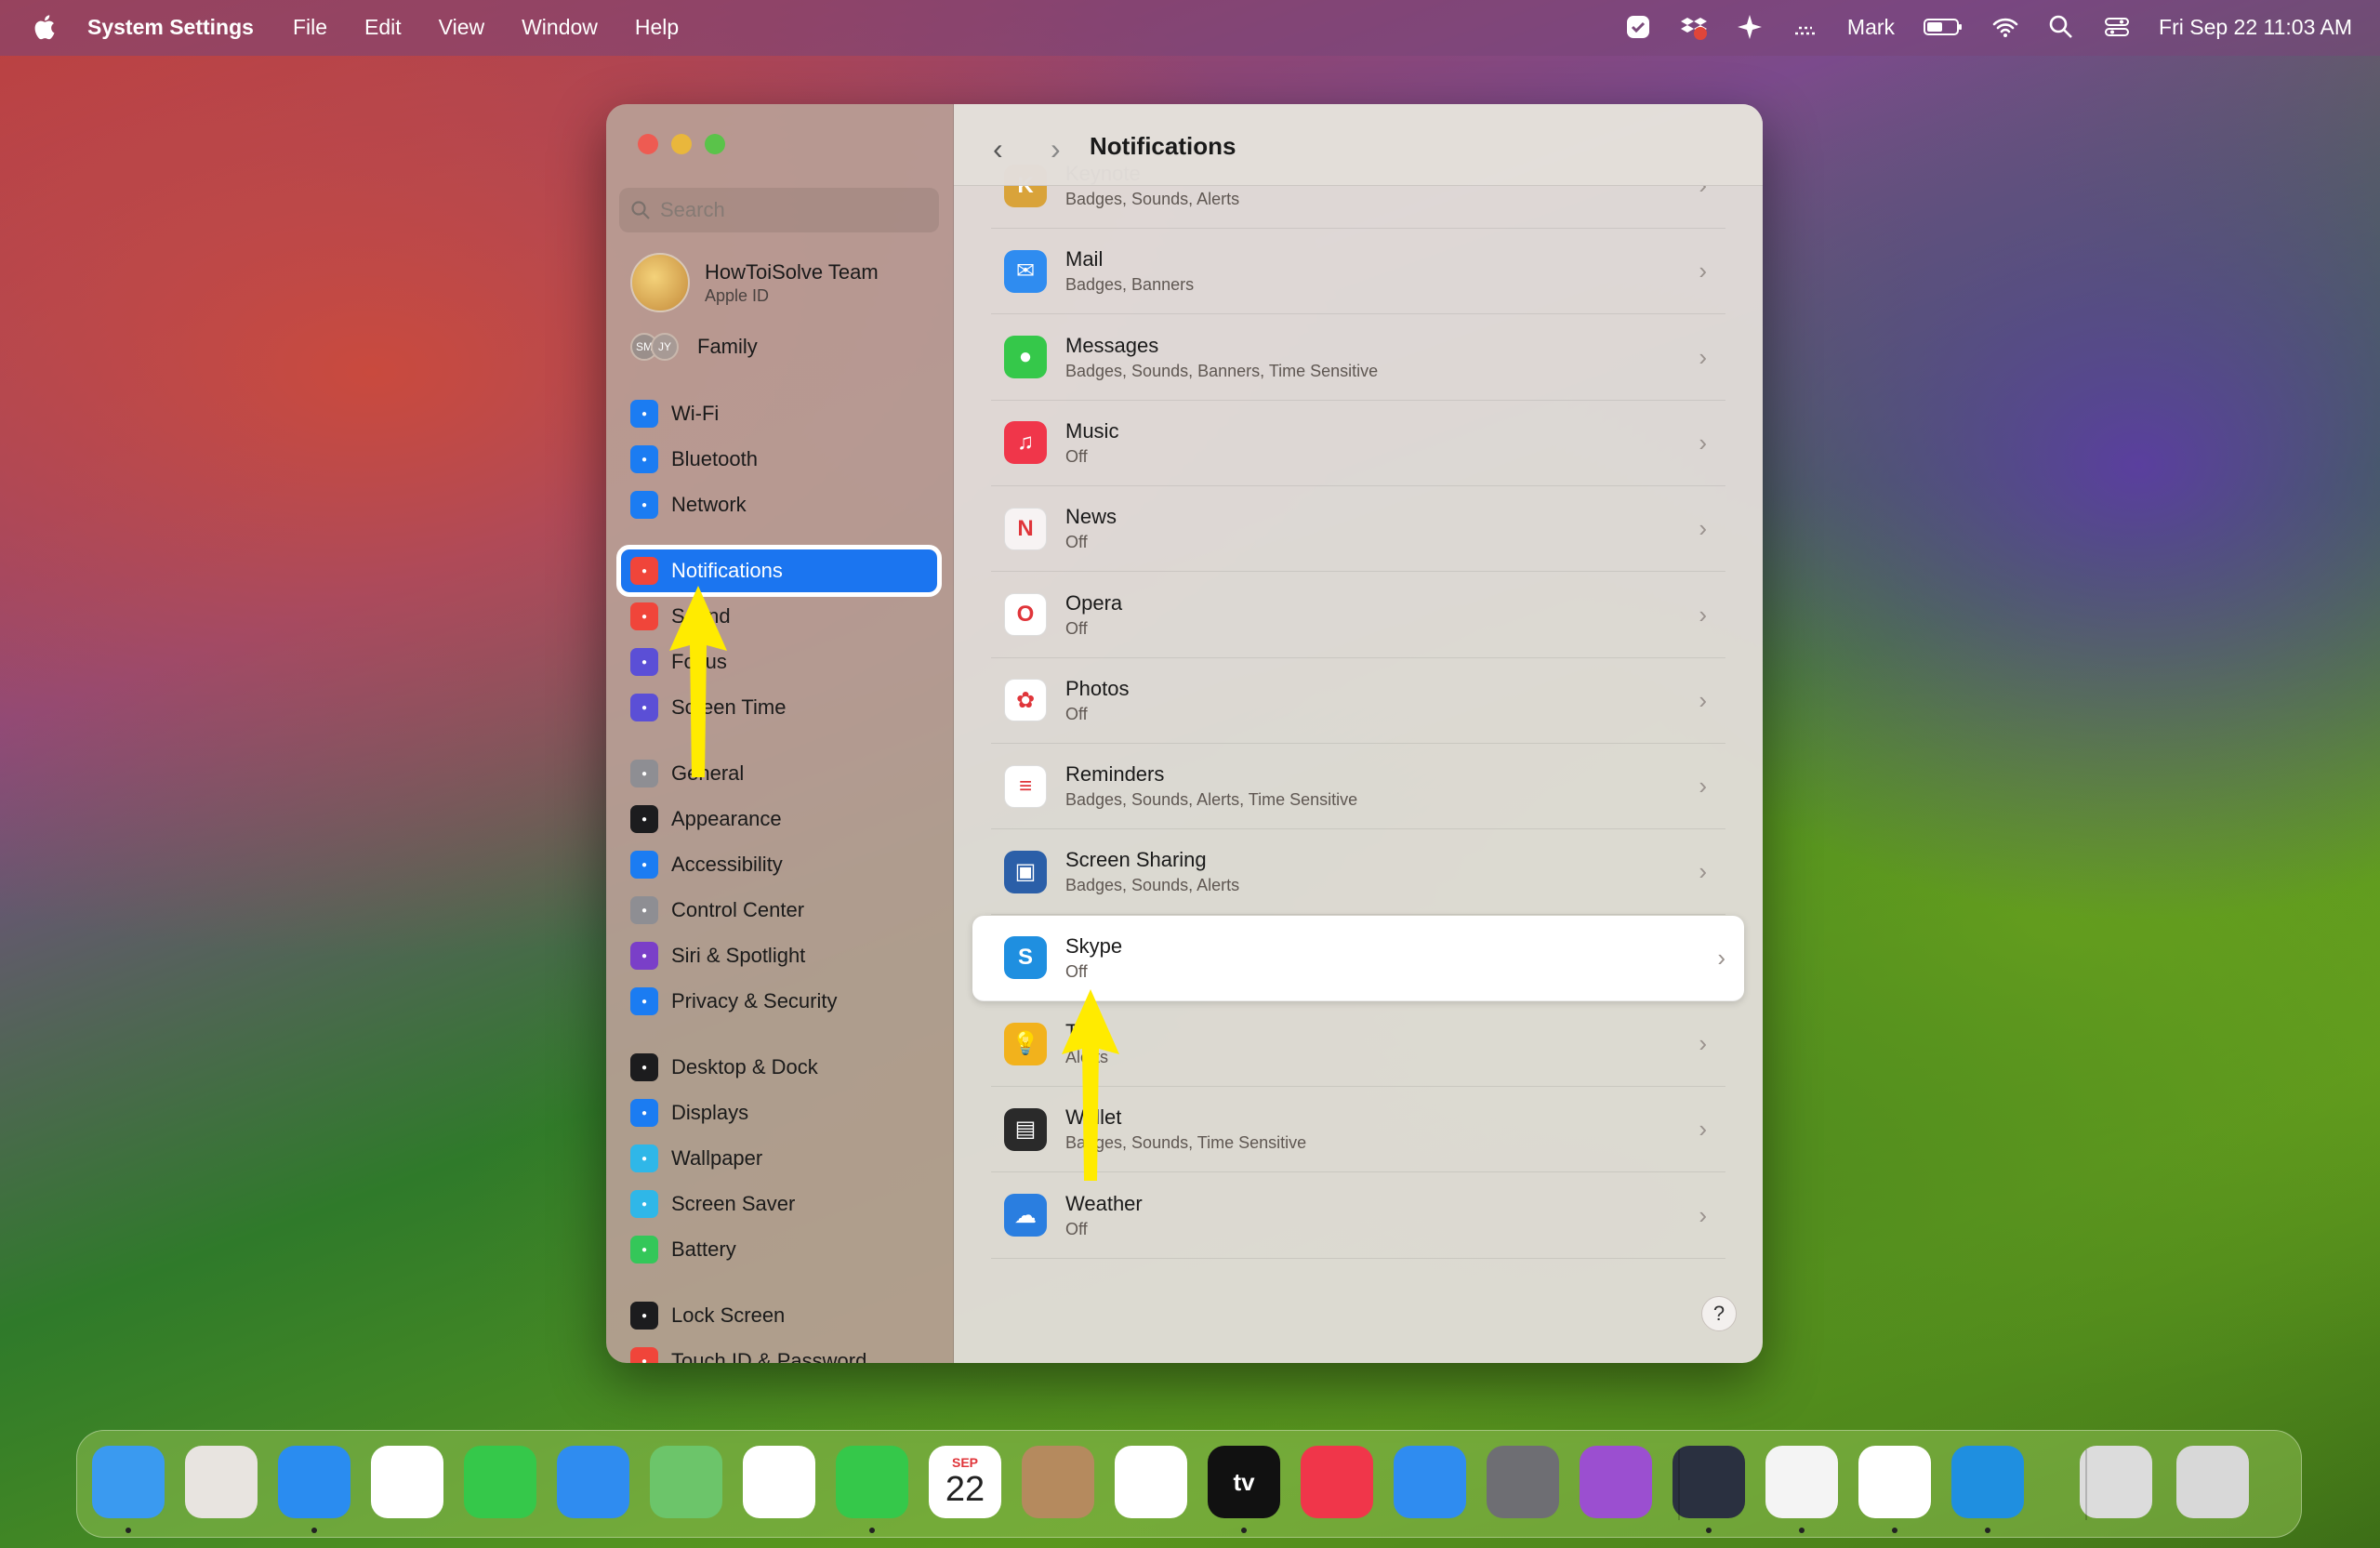 The width and height of the screenshot is (2380, 1548). Describe the element at coordinates (738, 955) in the screenshot. I see `sidebar-item-label: Siri & Spotlight` at that location.